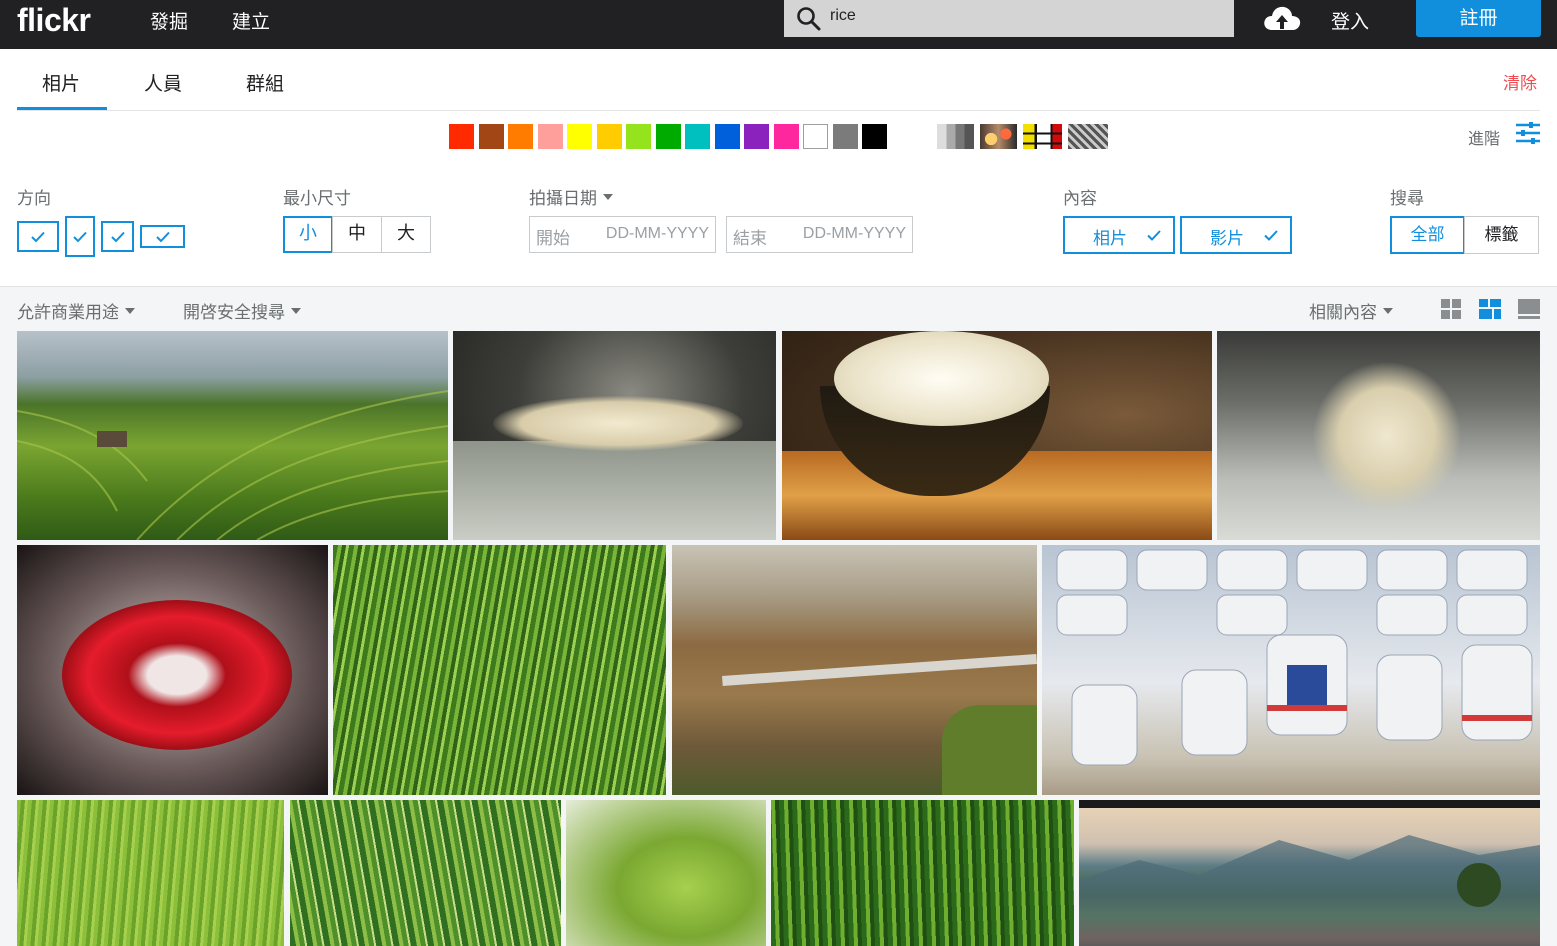 Image resolution: width=1557 pixels, height=946 pixels. Describe the element at coordinates (61, 82) in the screenshot. I see `tab-photos: 相片` at that location.